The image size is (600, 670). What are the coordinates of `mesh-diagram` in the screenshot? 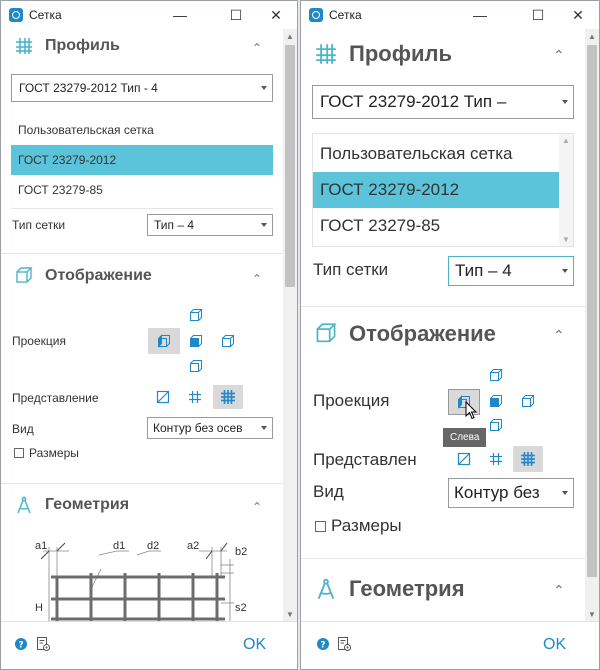 It's located at (137, 584).